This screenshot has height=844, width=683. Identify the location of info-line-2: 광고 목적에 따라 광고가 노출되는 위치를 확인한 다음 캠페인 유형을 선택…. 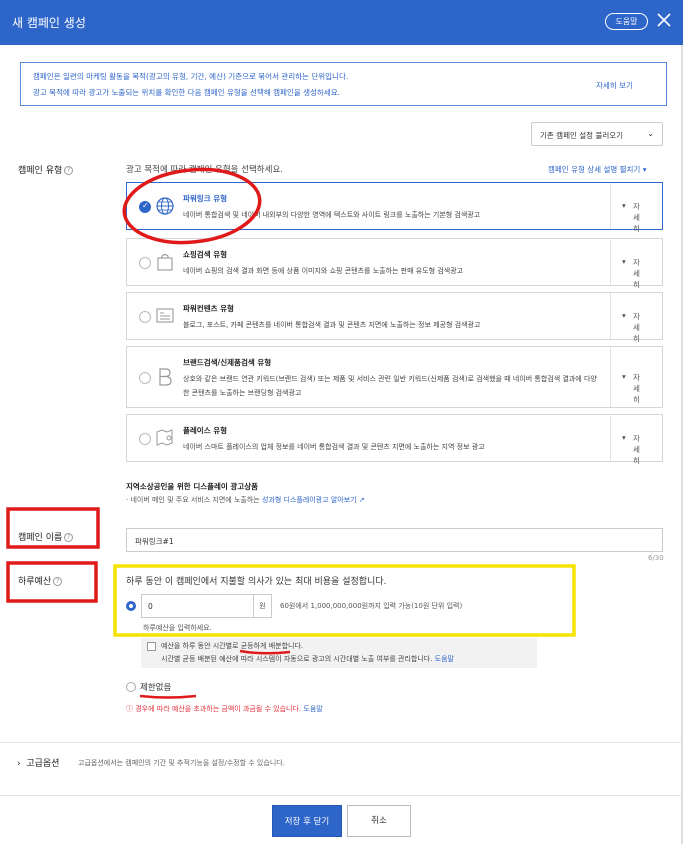
(186, 92).